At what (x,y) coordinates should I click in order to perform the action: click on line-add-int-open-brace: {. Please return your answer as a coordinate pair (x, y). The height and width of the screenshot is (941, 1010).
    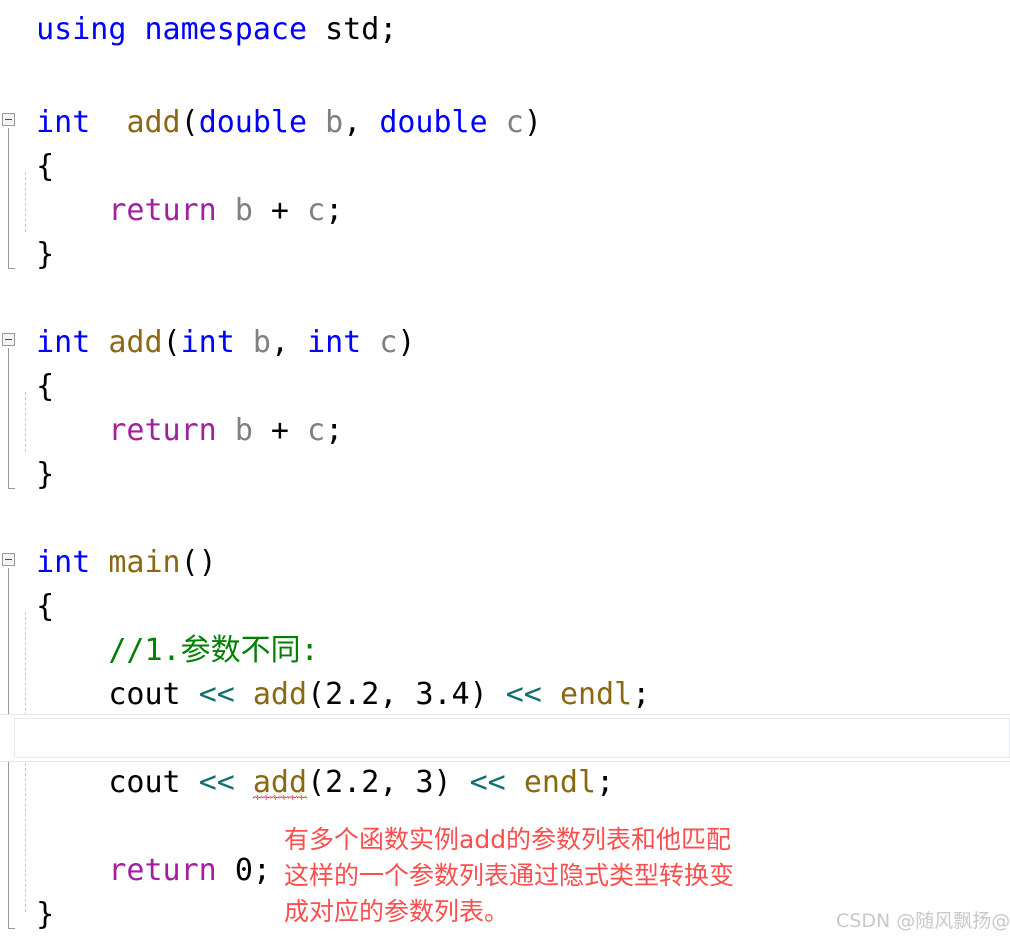
    Looking at the image, I should click on (27, 387).